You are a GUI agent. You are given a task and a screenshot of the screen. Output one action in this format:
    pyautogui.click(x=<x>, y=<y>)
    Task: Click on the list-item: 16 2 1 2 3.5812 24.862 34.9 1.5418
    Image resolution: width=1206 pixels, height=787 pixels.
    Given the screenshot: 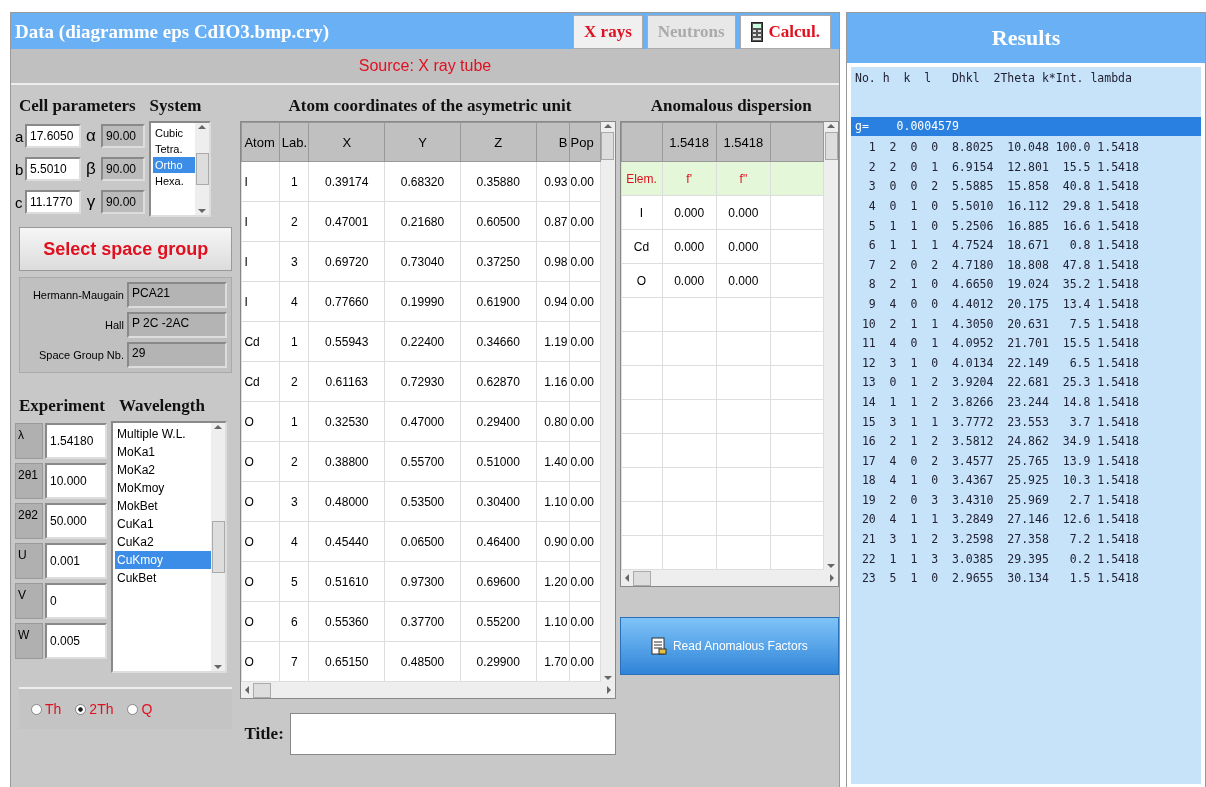 What is the action you would take?
    pyautogui.click(x=1026, y=442)
    